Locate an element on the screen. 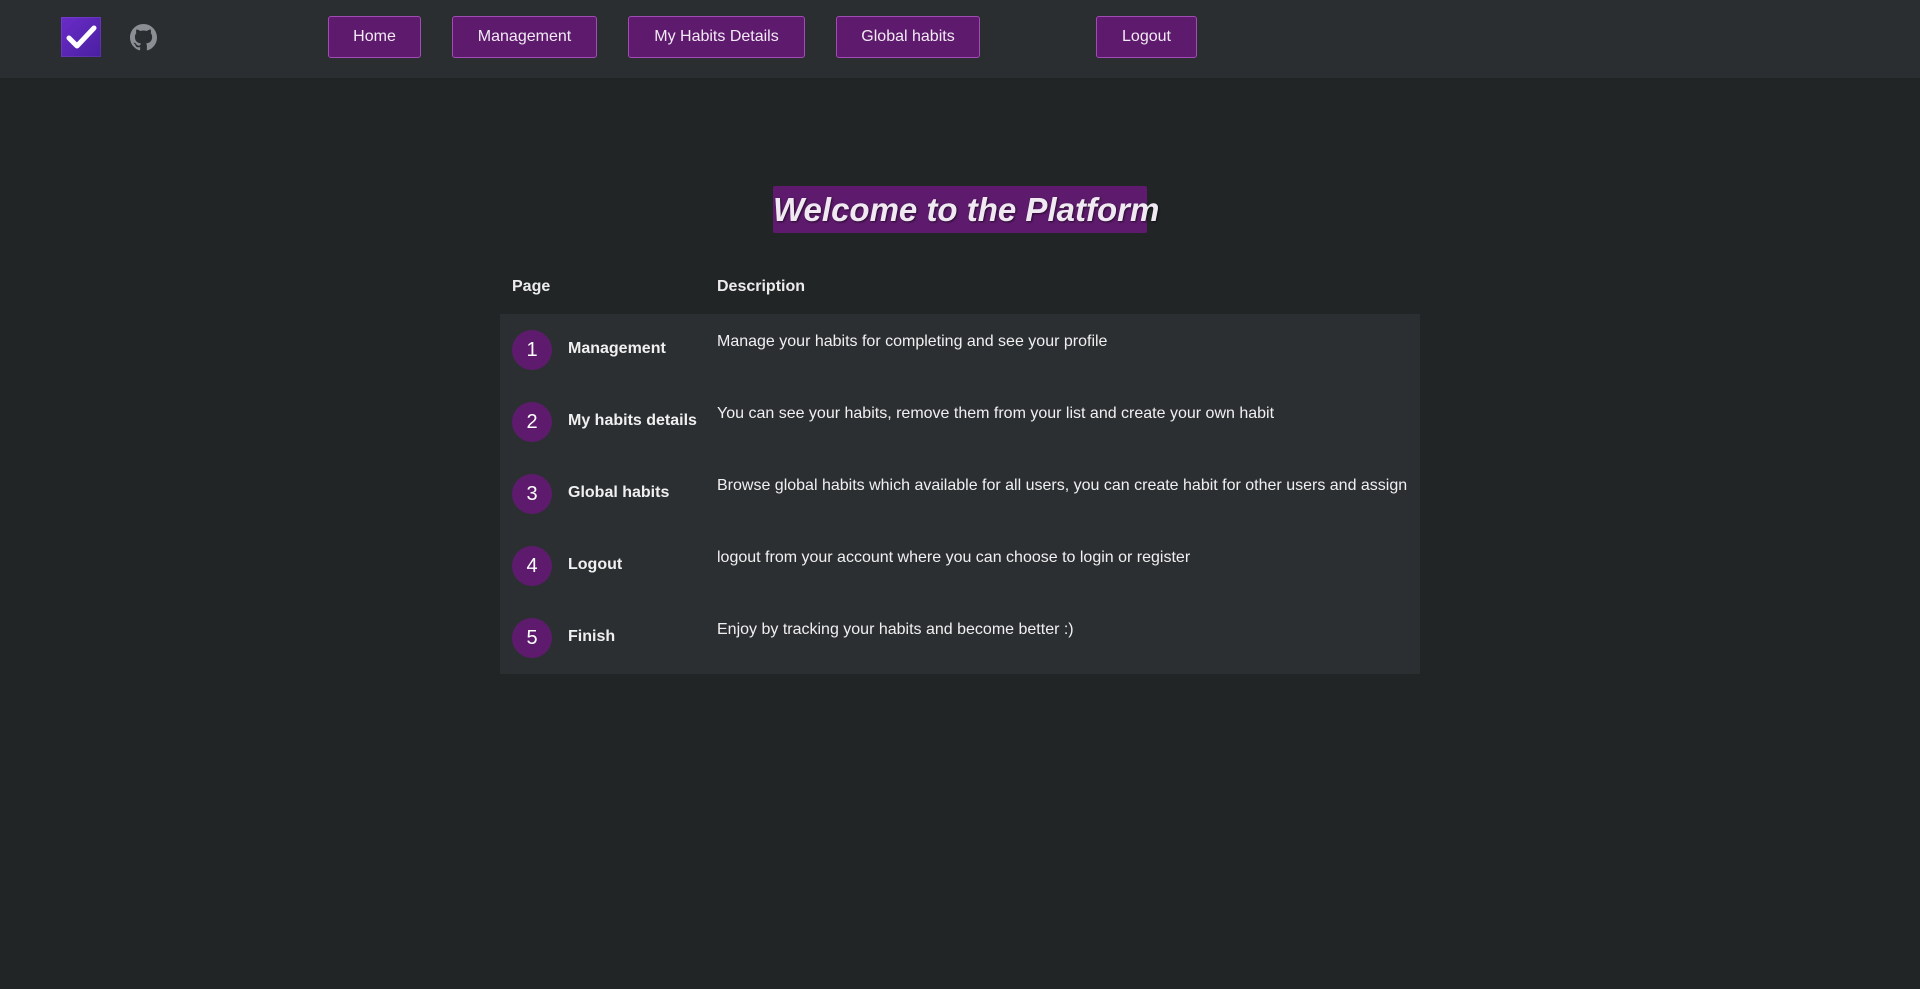  step-number-badge: 1 is located at coordinates (532, 350).